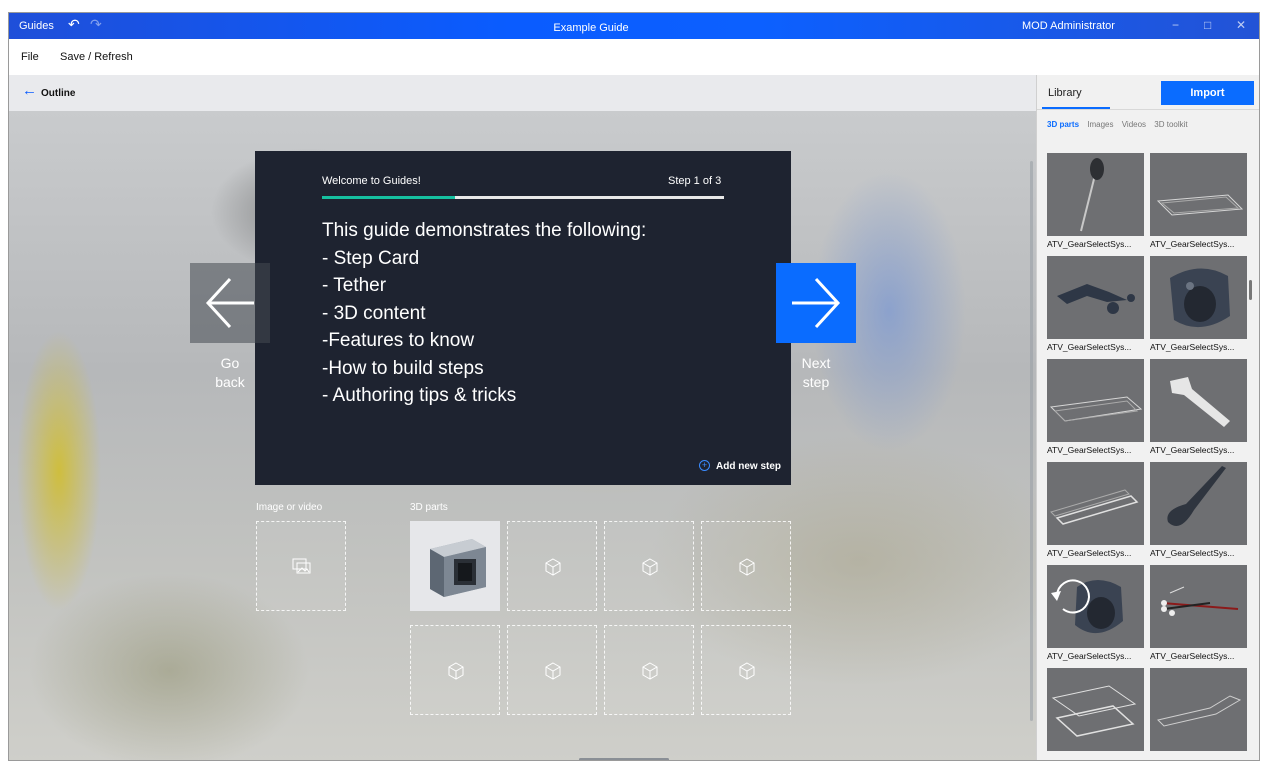 The image size is (1264, 767). Describe the element at coordinates (1207, 93) in the screenshot. I see `import-button: Import` at that location.